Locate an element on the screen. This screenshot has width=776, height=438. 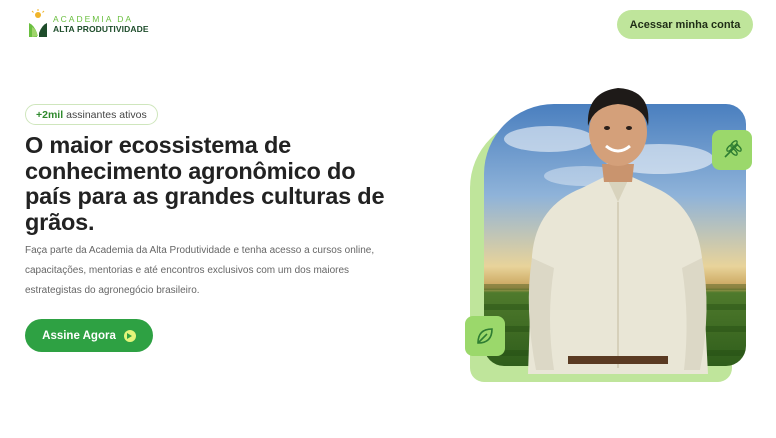
wheat-badge is located at coordinates (732, 150).